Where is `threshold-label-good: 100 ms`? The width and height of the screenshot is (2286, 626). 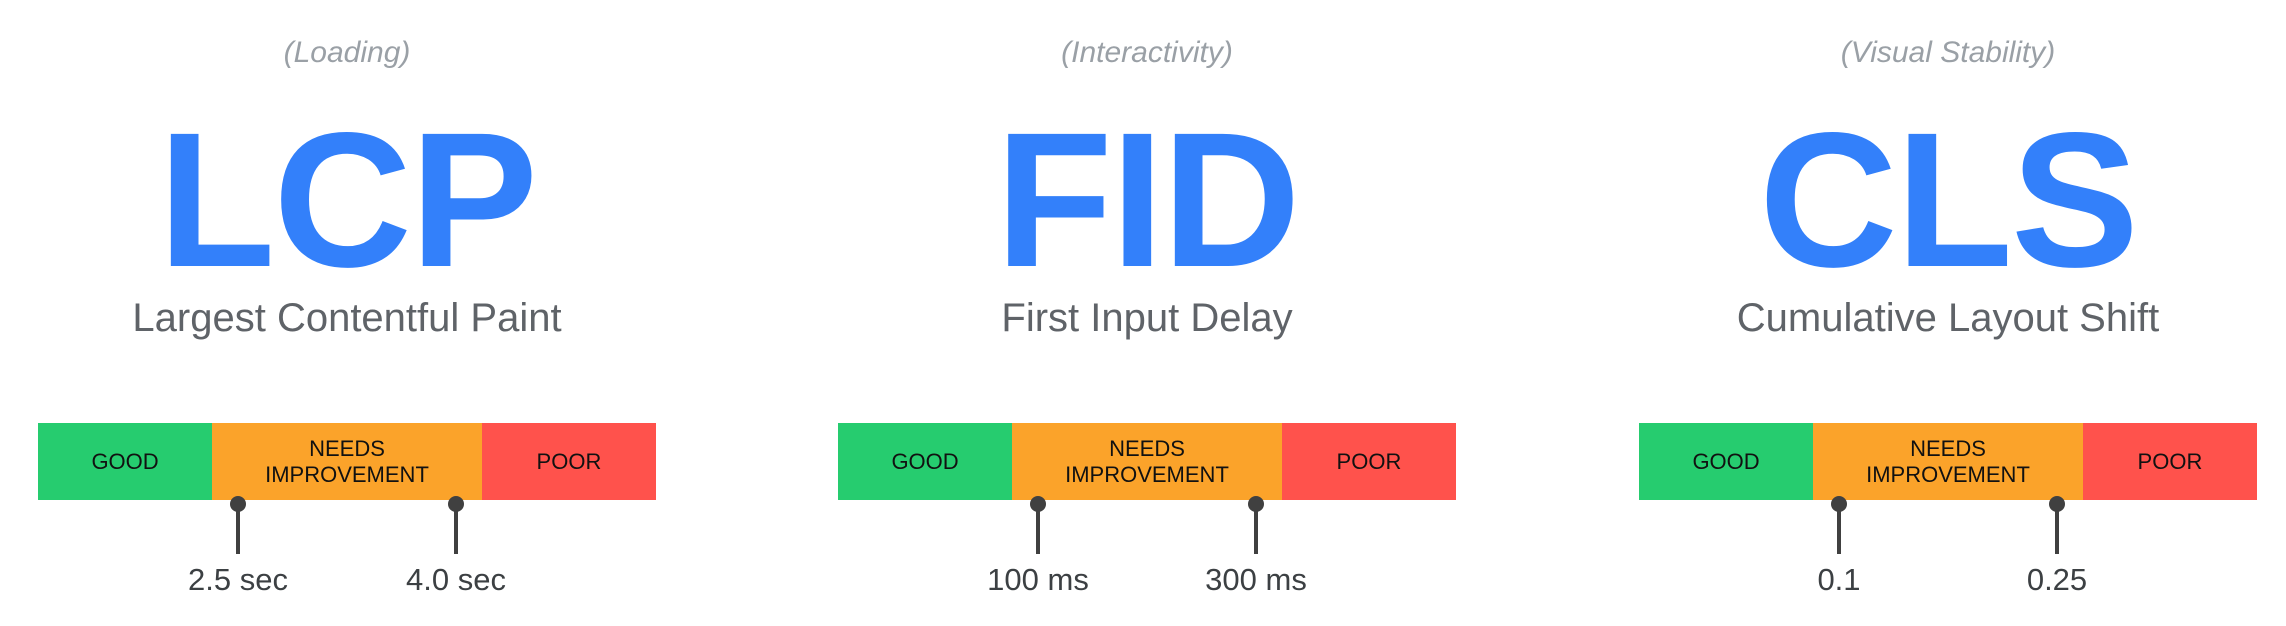 threshold-label-good: 100 ms is located at coordinates (1038, 579).